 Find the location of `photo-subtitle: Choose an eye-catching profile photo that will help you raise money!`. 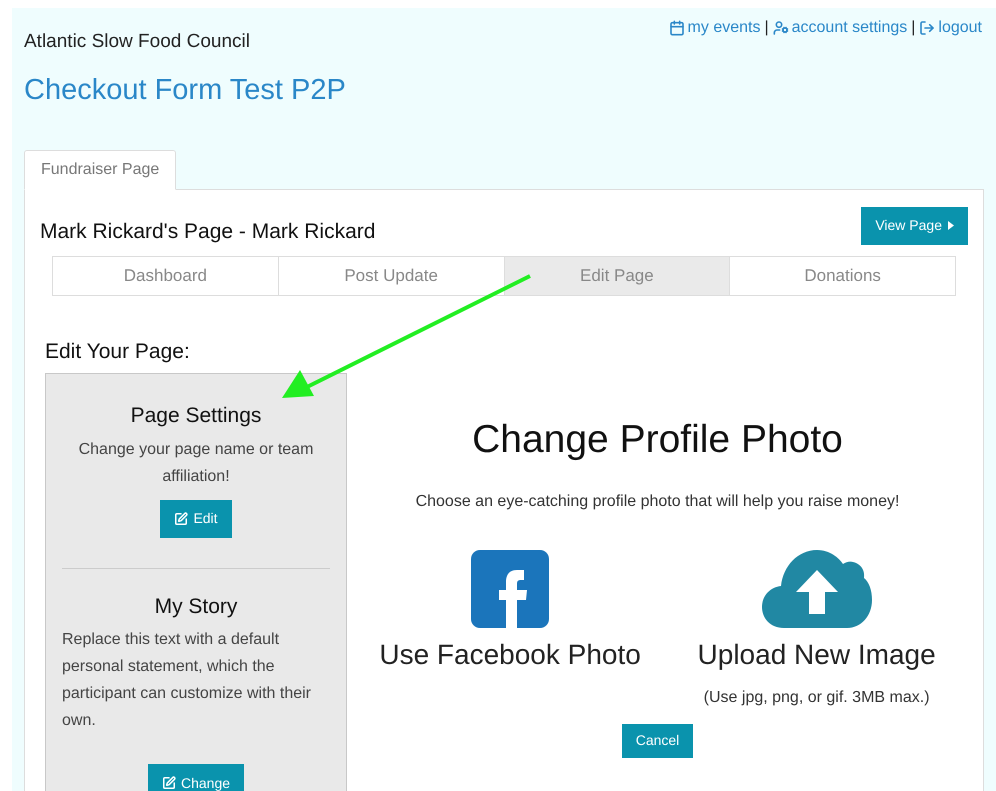

photo-subtitle: Choose an eye-catching profile photo that will help you raise money! is located at coordinates (658, 502).